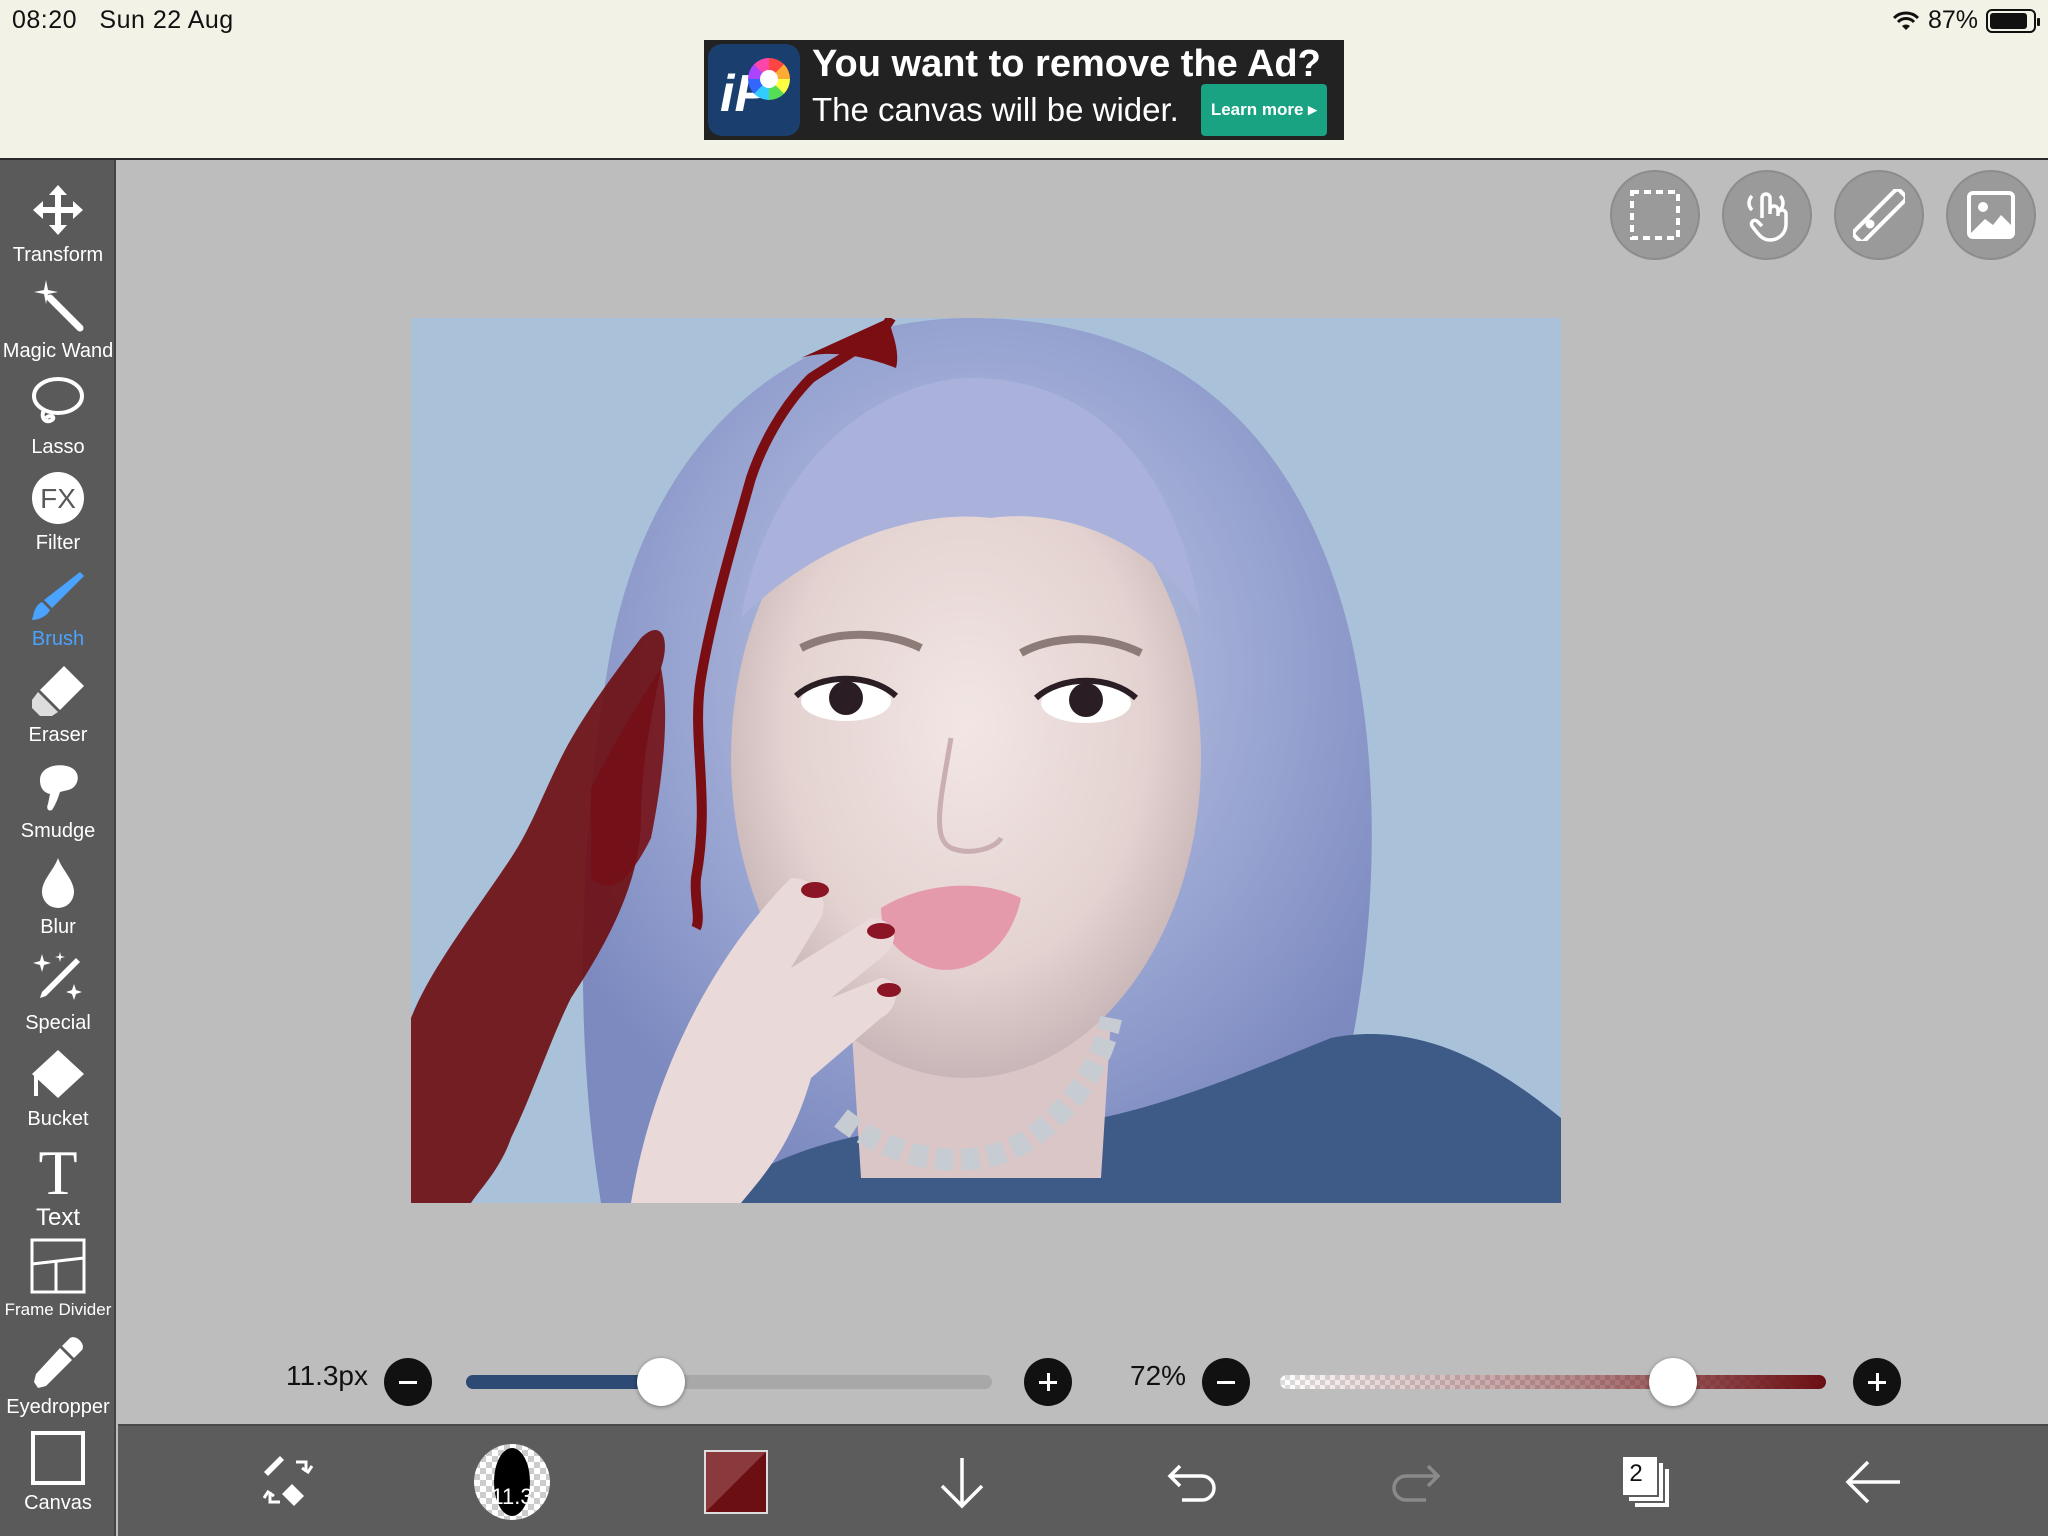 Image resolution: width=2048 pixels, height=1536 pixels. I want to click on undo-button, so click(1190, 1482).